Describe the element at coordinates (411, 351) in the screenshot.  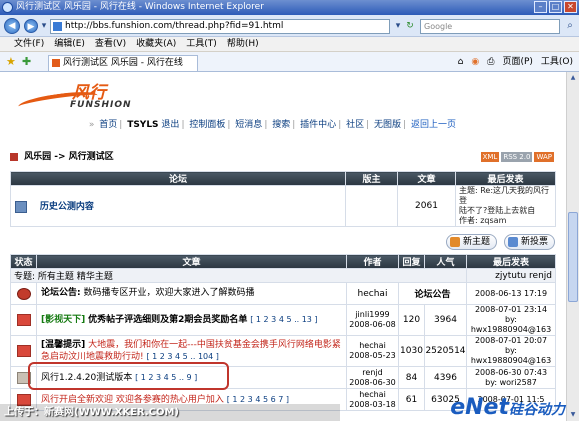
I see `thread-replies: 1030` at that location.